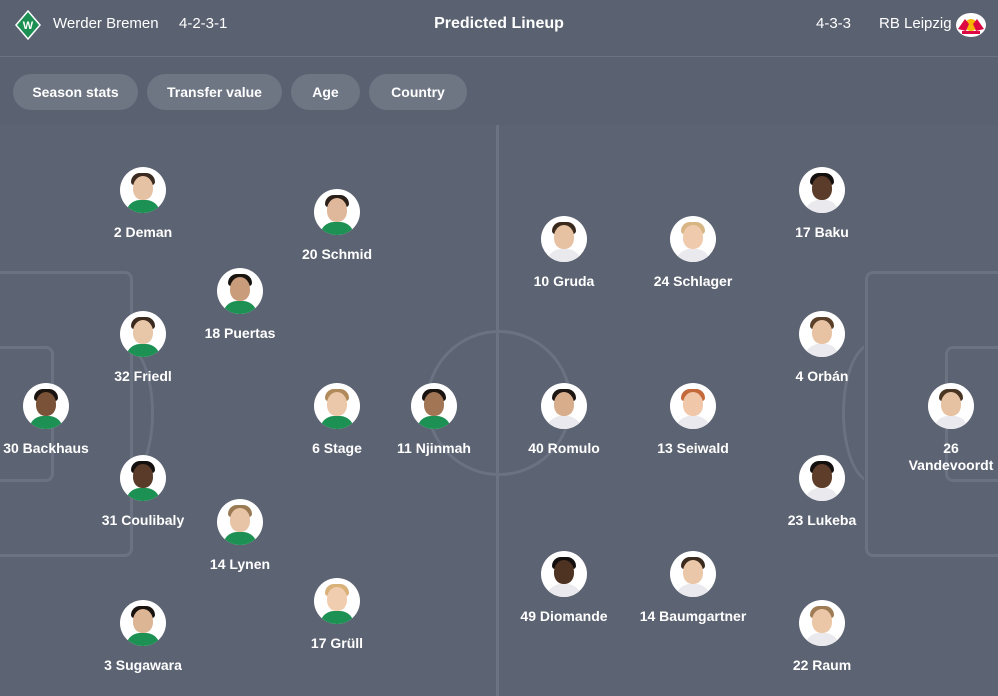 This screenshot has width=998, height=696. What do you see at coordinates (693, 281) in the screenshot?
I see `player-name: 24 Schlager` at bounding box center [693, 281].